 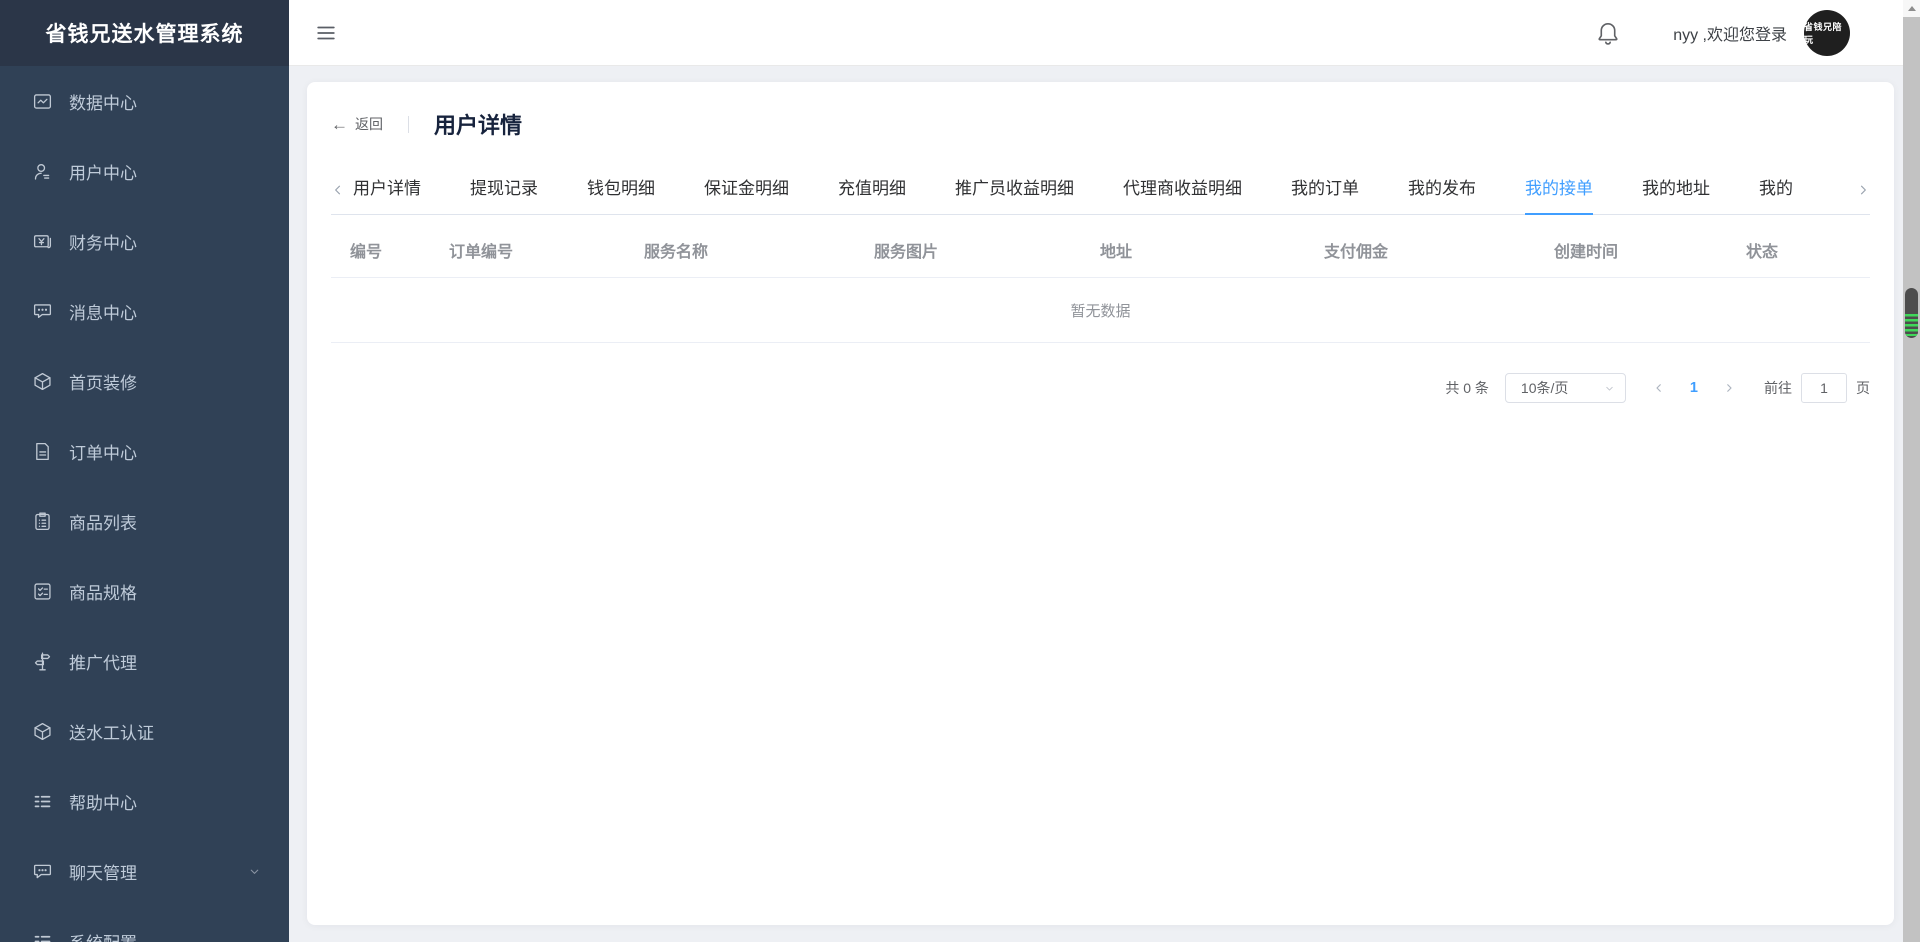 I want to click on table-empty-row: 暂无数据, so click(x=1100, y=310).